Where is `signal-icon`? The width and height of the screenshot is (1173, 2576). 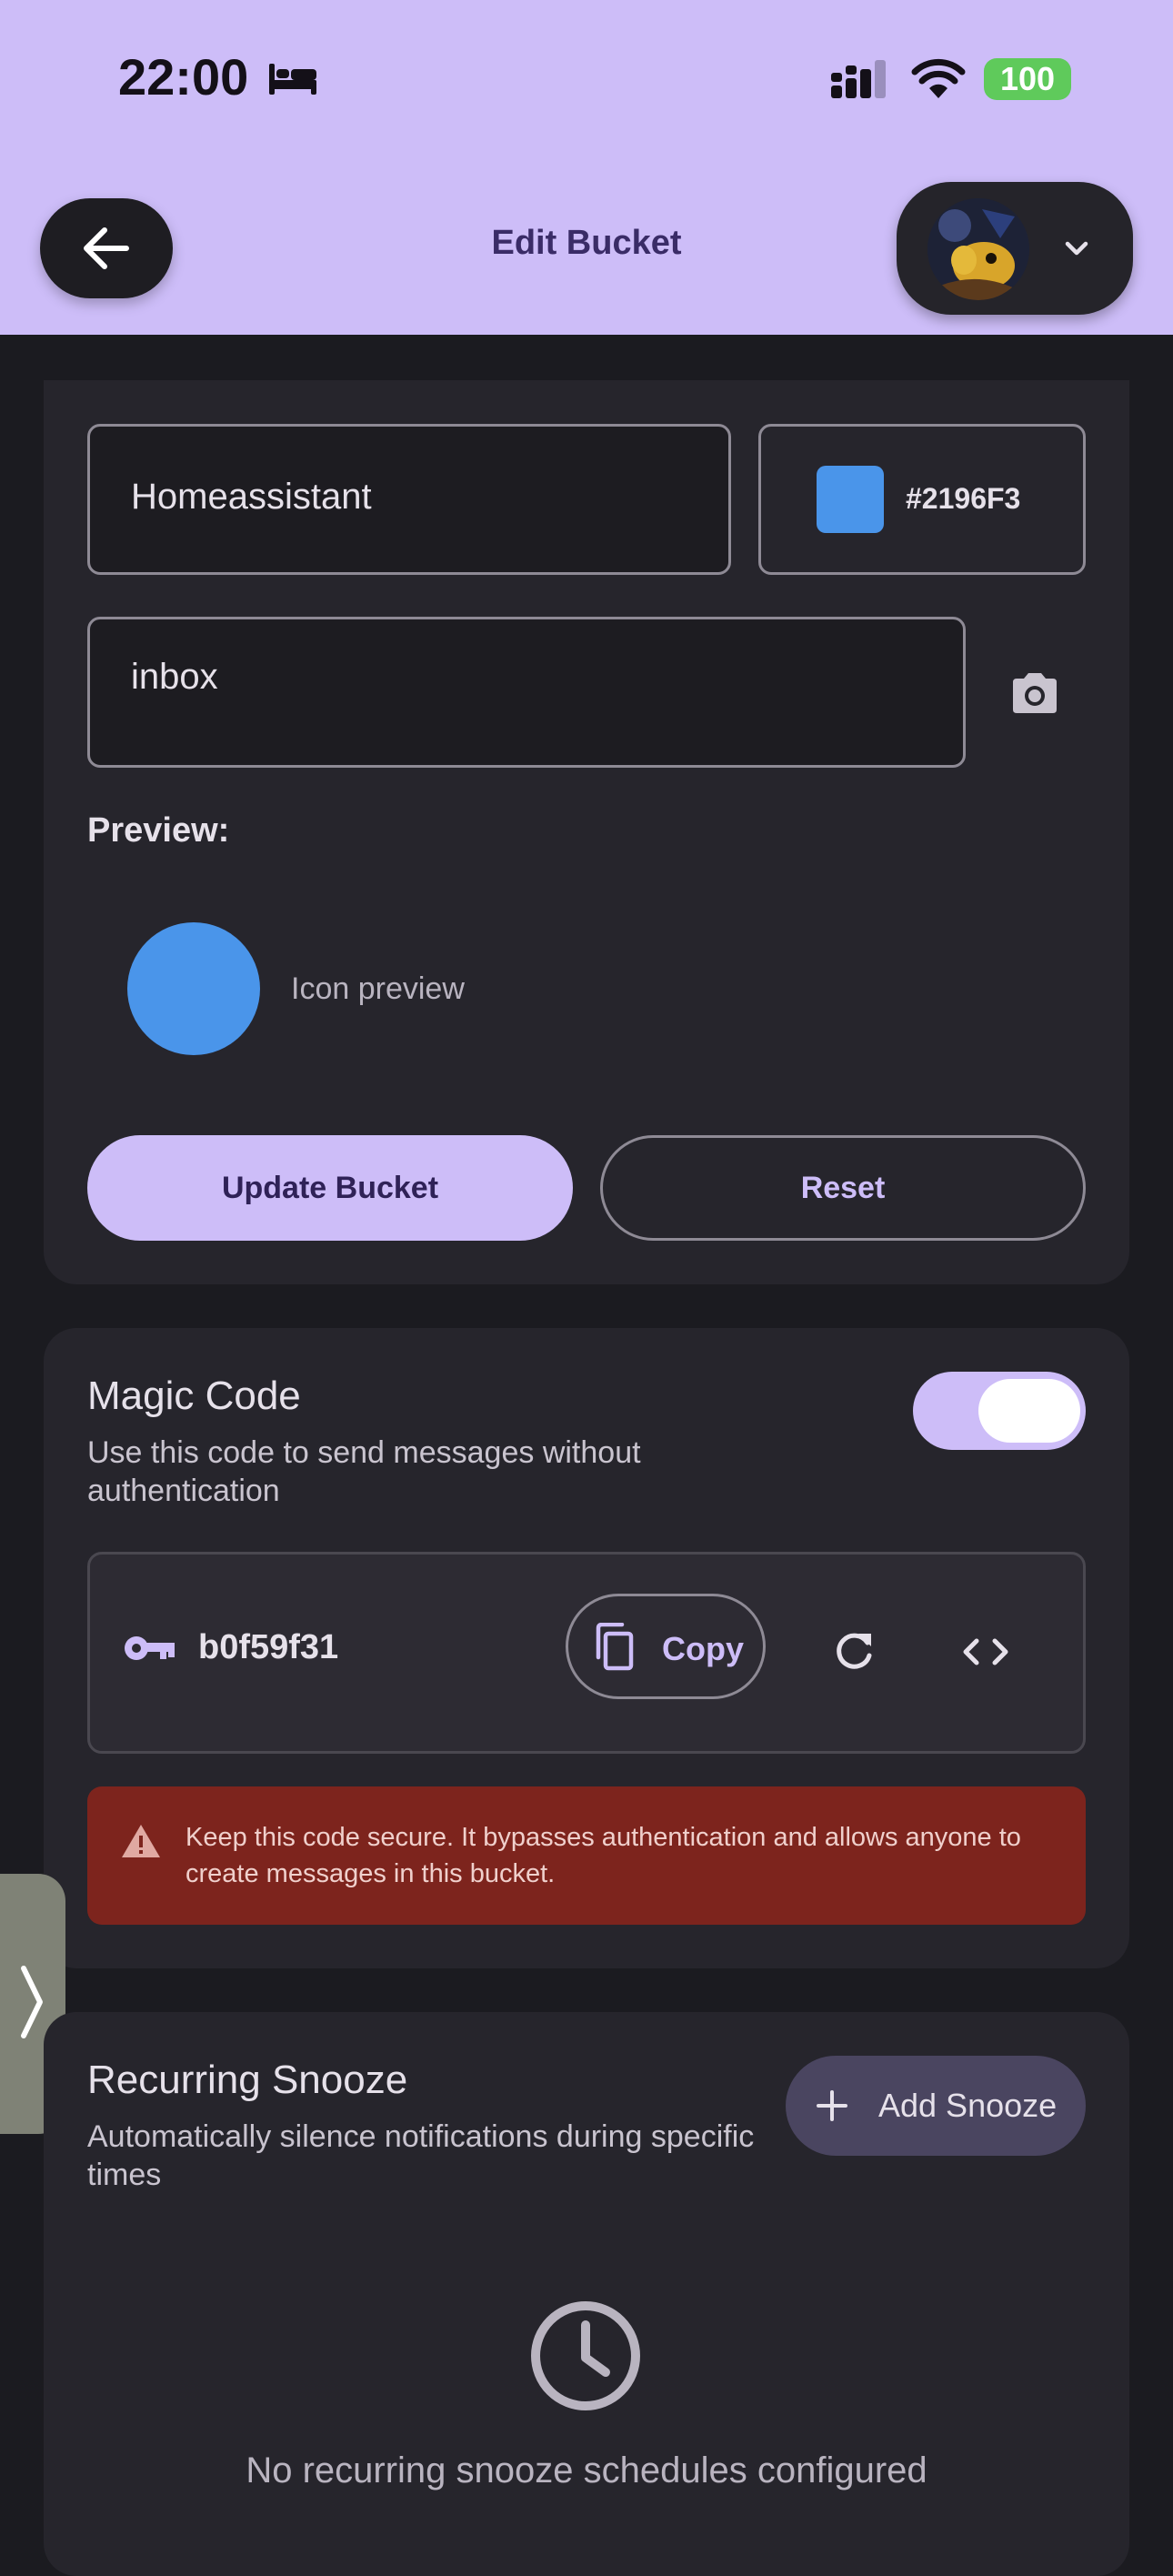
signal-icon is located at coordinates (858, 79).